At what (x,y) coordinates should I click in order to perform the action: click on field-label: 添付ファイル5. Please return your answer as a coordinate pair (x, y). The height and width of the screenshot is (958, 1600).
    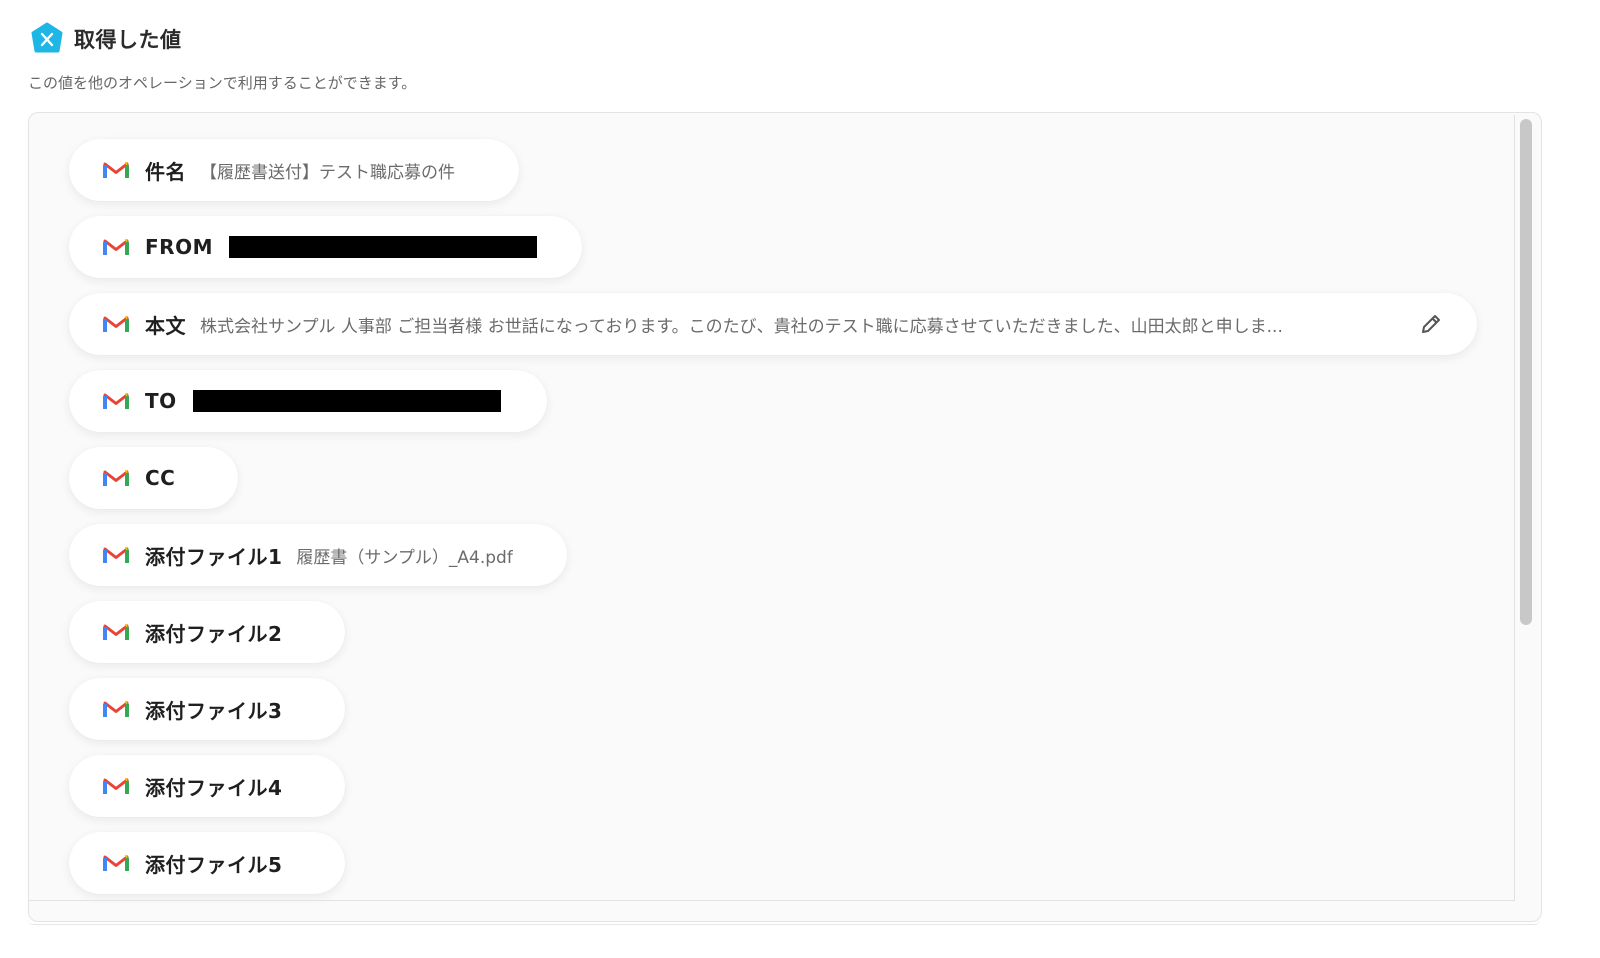
    Looking at the image, I should click on (214, 864).